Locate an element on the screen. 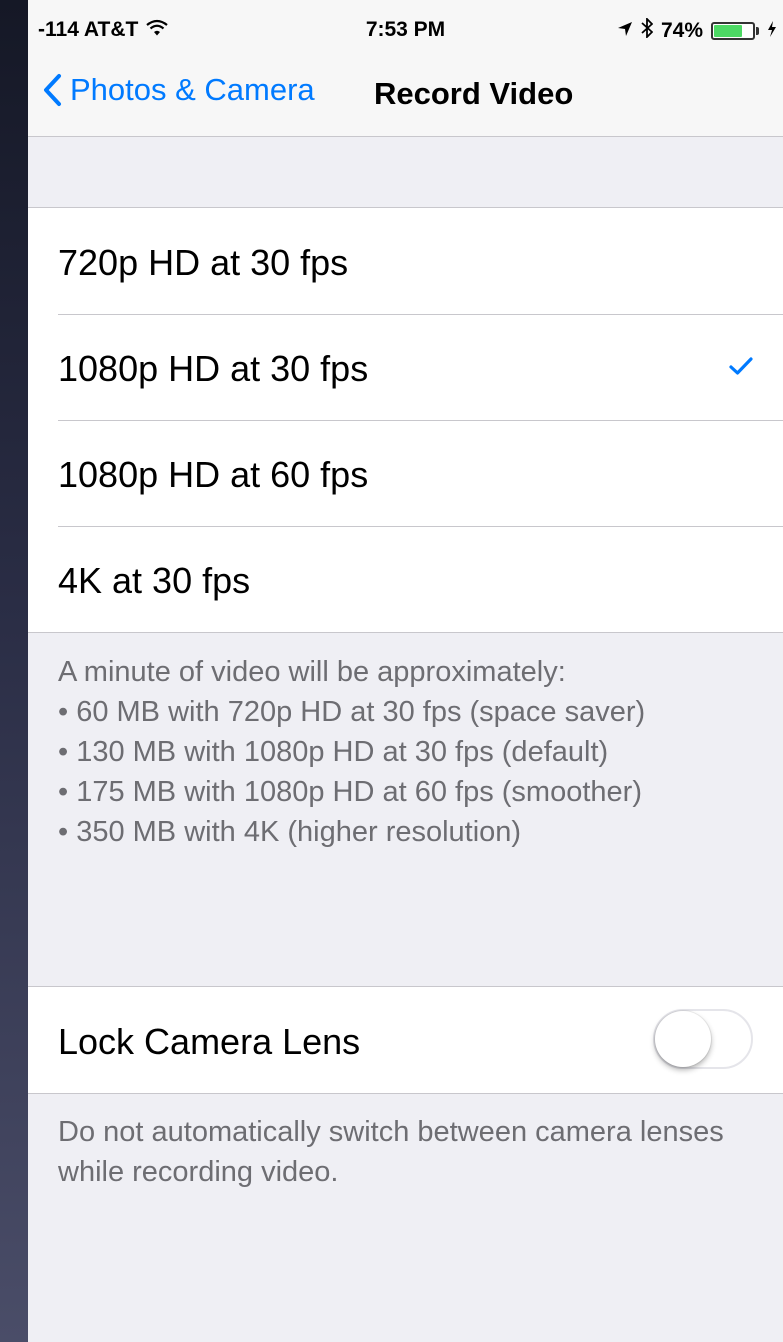 This screenshot has height=1342, width=783. option-1080p-30: 1080p HD at 30 fps is located at coordinates (405, 367).